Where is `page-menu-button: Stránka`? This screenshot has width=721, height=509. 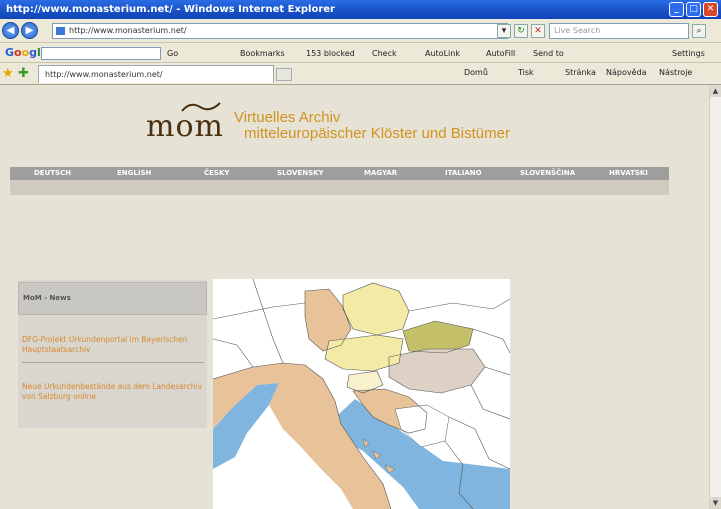 page-menu-button: Stránka is located at coordinates (580, 72).